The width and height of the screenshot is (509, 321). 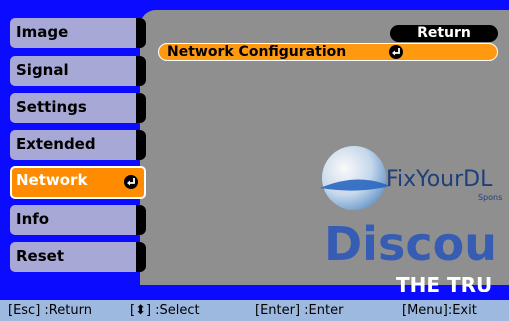 What do you see at coordinates (439, 310) in the screenshot?
I see `menu-exit-hint: [Menu]:Exit` at bounding box center [439, 310].